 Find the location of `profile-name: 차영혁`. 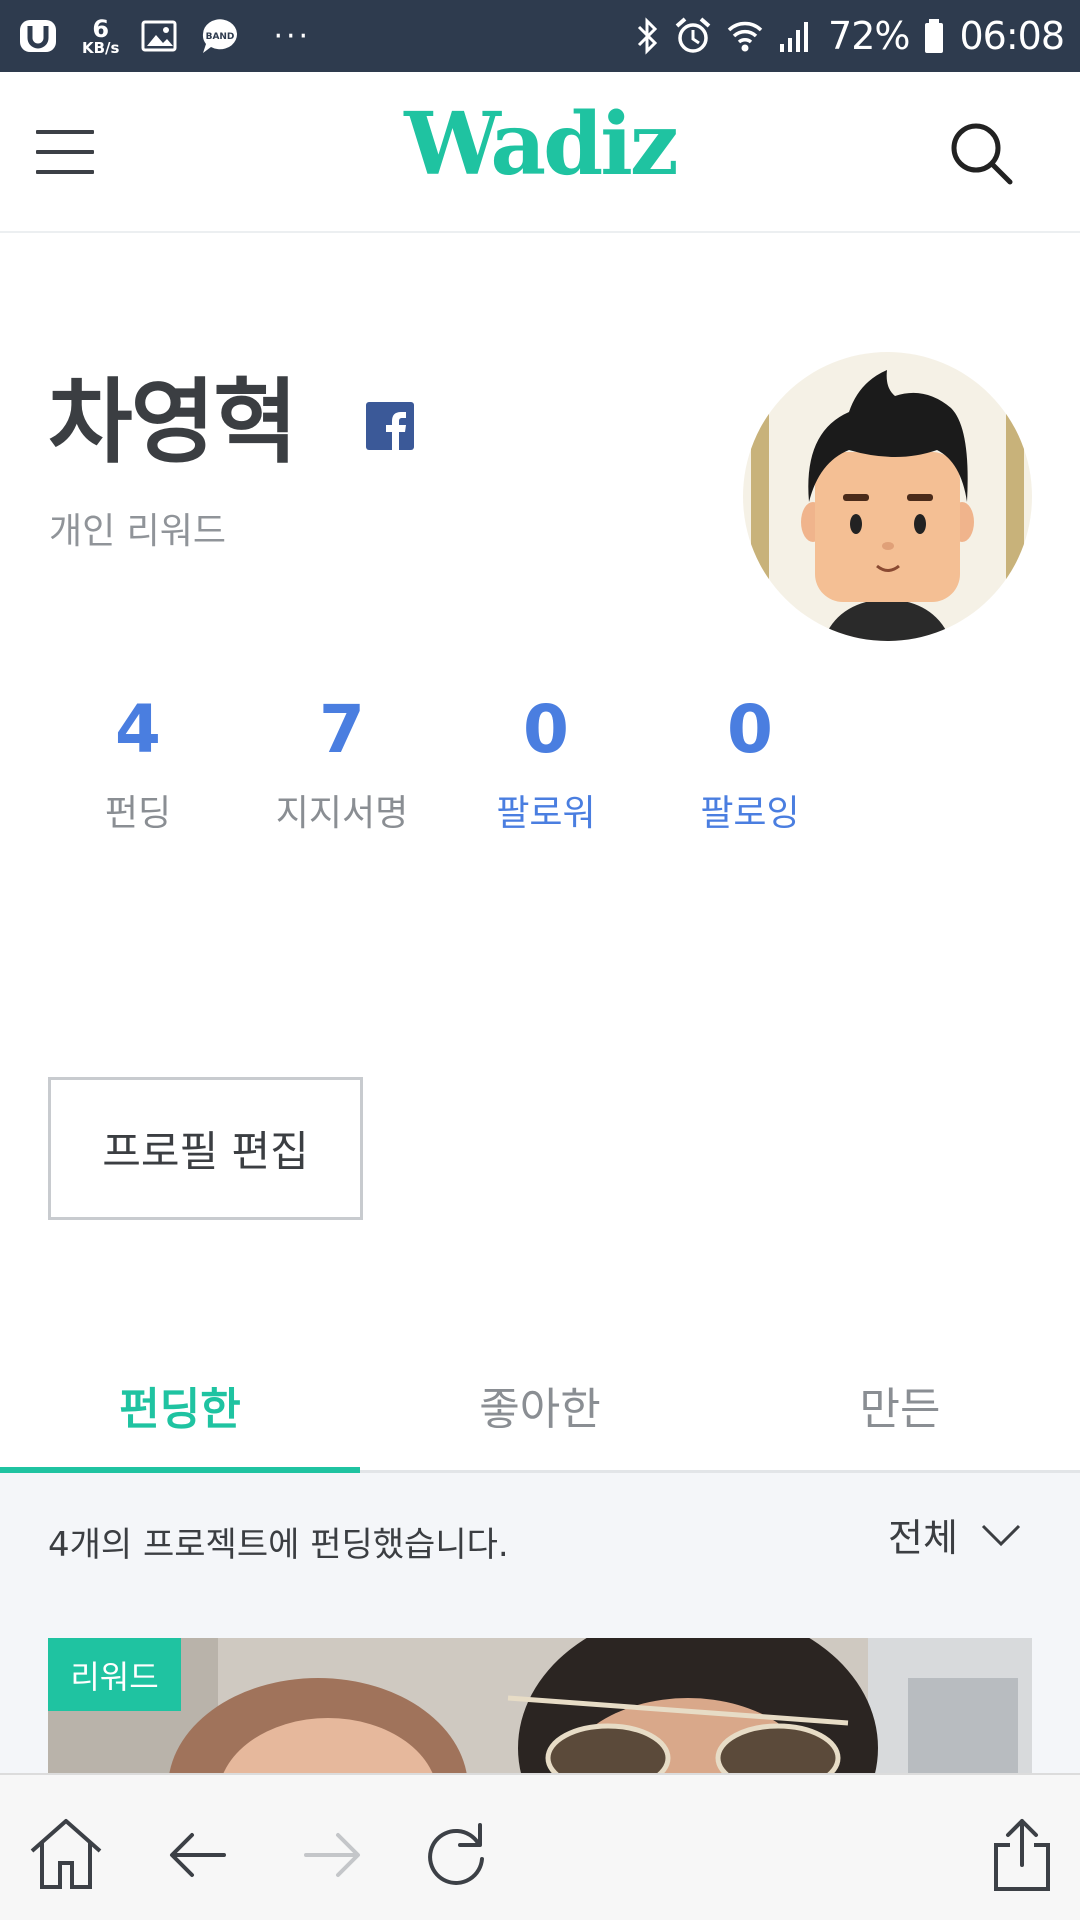

profile-name: 차영혁 is located at coordinates (173, 422).